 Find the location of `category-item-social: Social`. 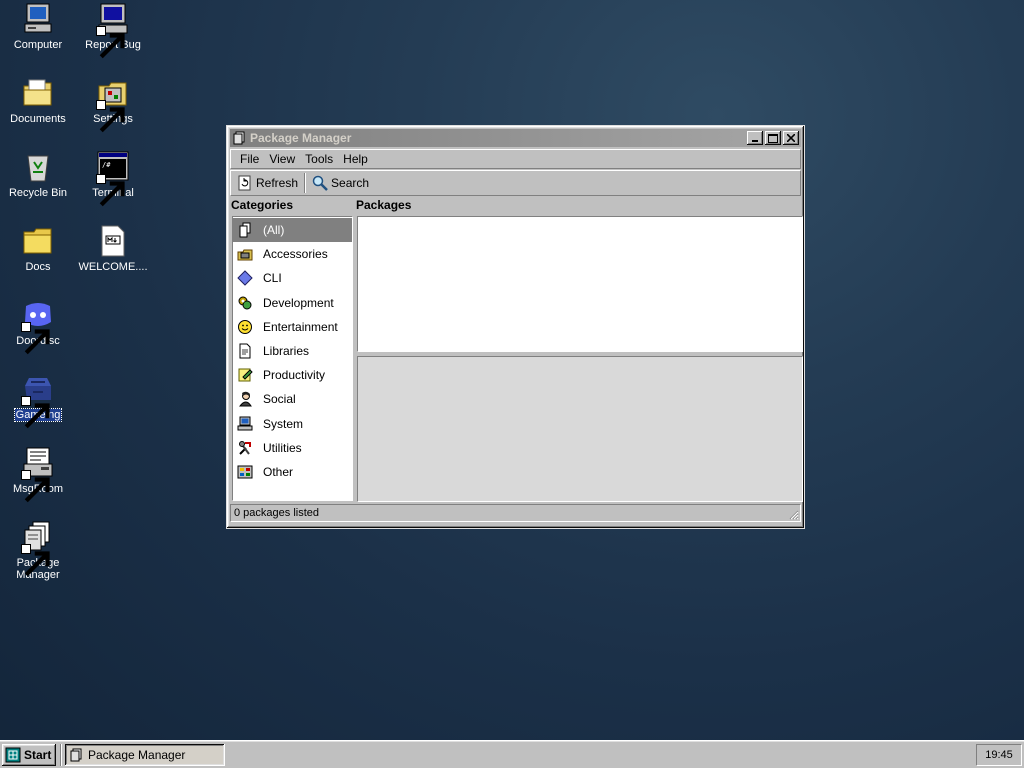

category-item-social: Social is located at coordinates (292, 399).